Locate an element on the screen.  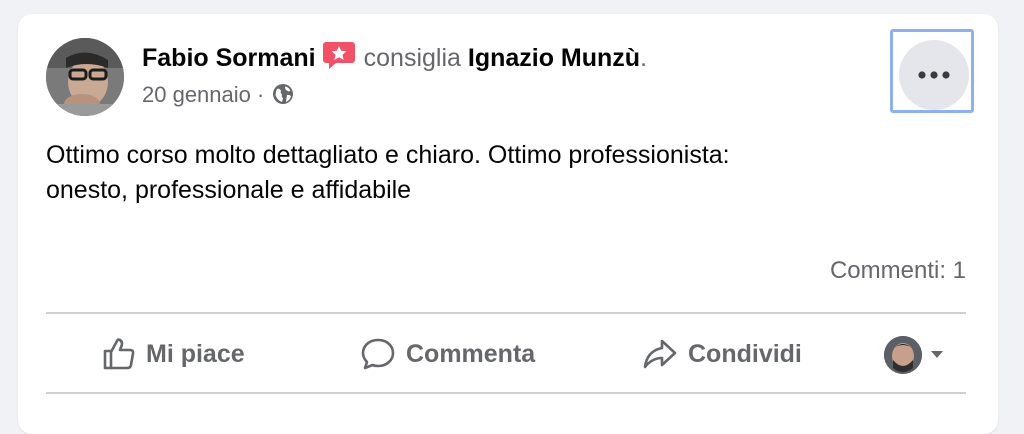
post-header: Fabio Sormani consiglia Ignazio Munzù. is located at coordinates (394, 59).